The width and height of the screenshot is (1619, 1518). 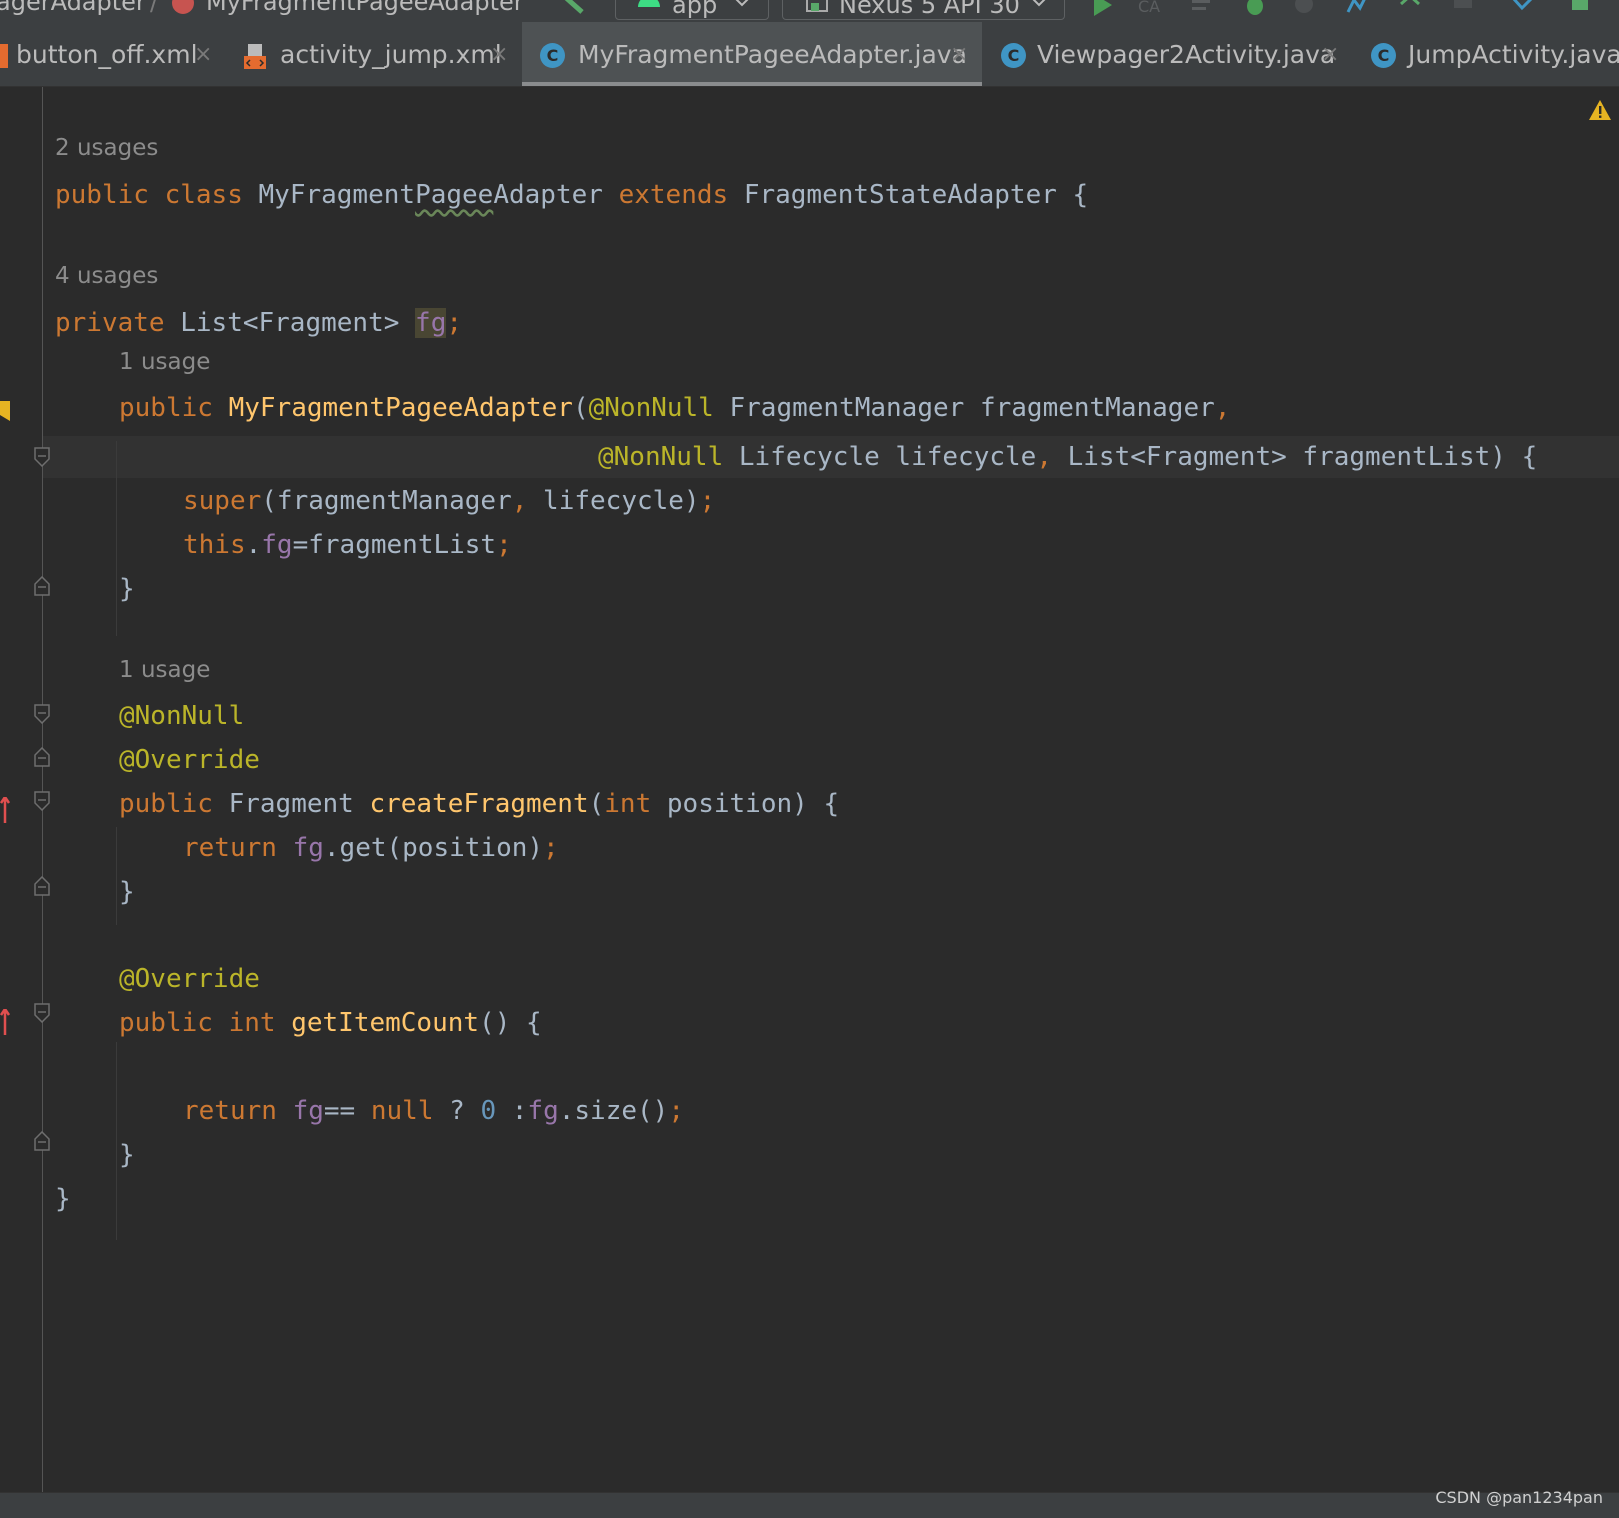 I want to click on code-line: private List<Fragment> fg;, so click(x=258, y=323).